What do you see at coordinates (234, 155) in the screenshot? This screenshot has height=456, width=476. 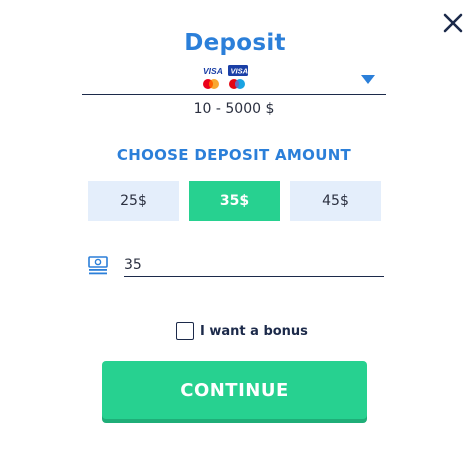 I see `amount-heading: CHOOSE DEPOSIT AMOUNT` at bounding box center [234, 155].